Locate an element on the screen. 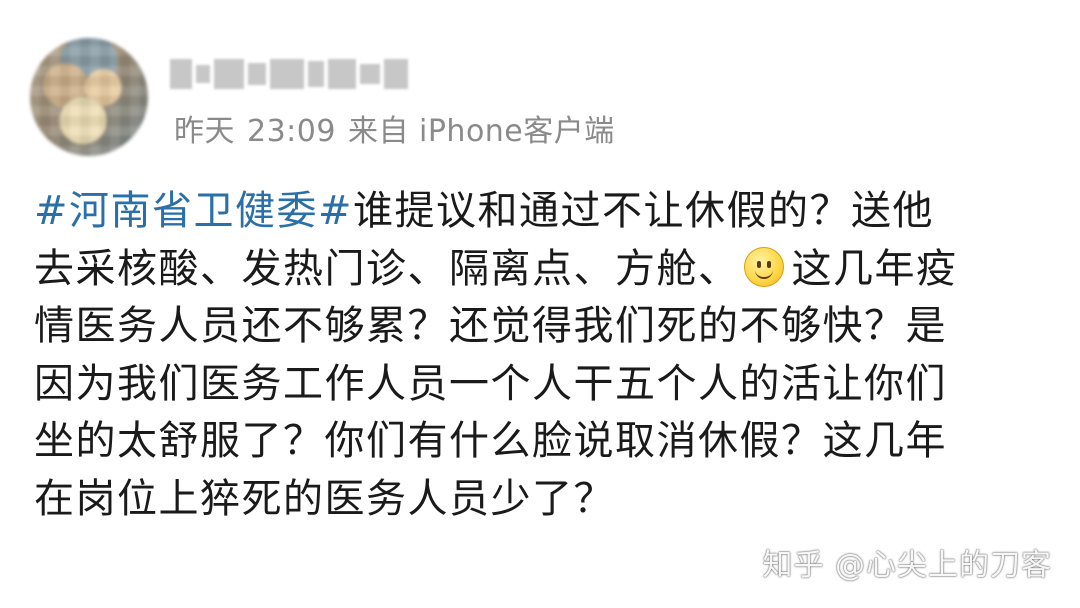 The image size is (1080, 608). content-text: 去采核酸、发热门诊、隔离点、方舱、 is located at coordinates (387, 268).